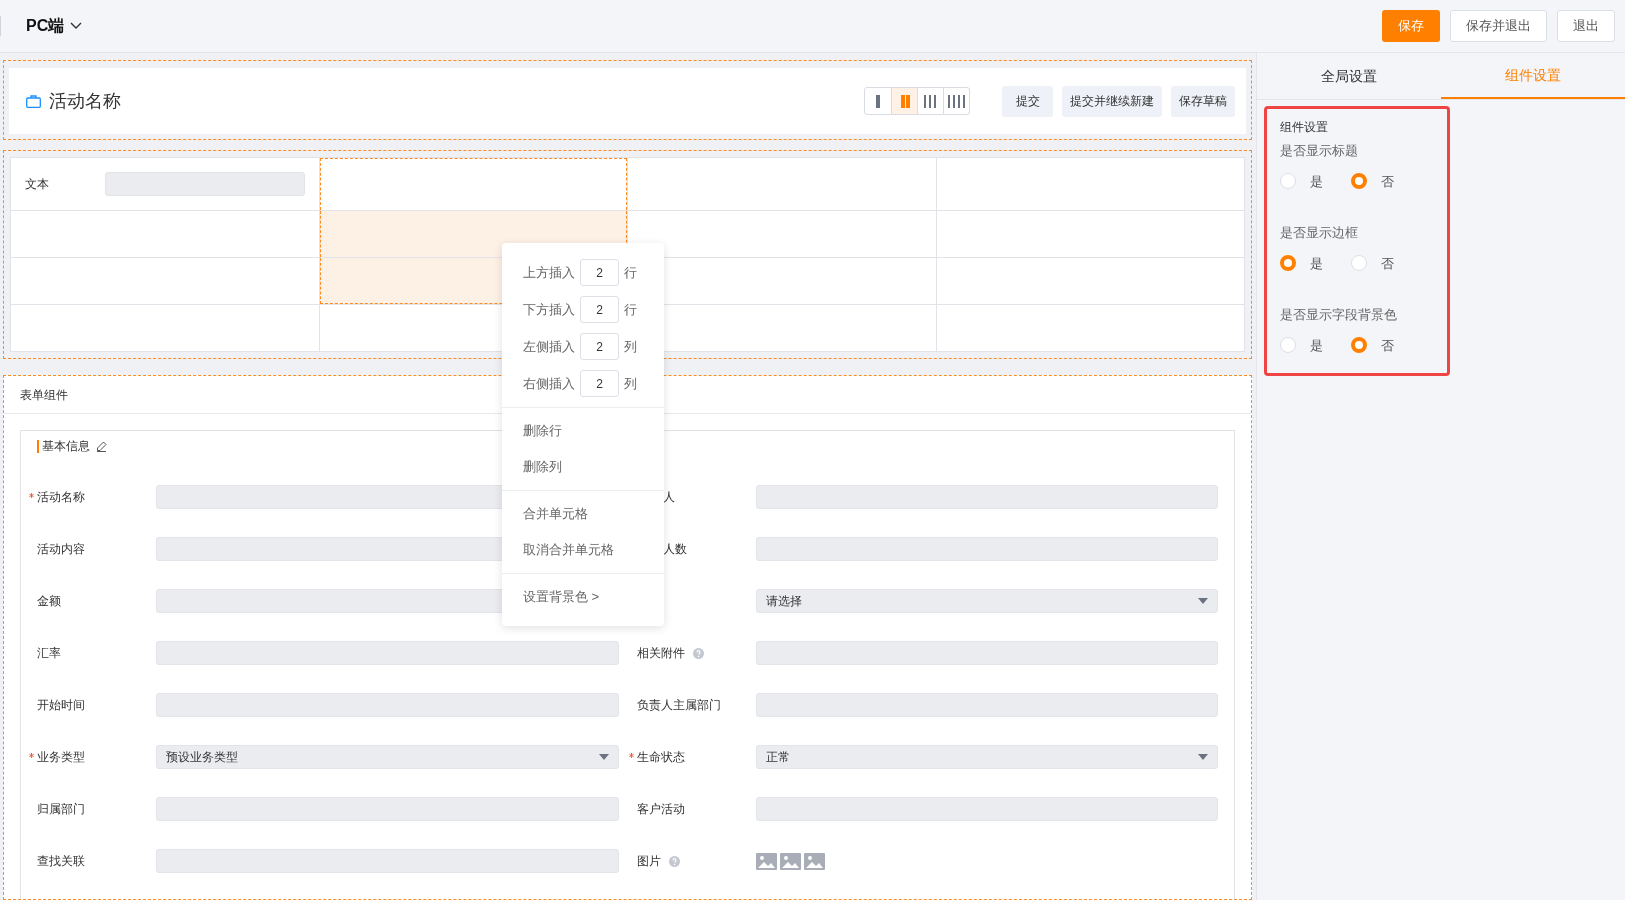 The height and width of the screenshot is (900, 1625). What do you see at coordinates (660, 757) in the screenshot?
I see `field-label: 生命状态` at bounding box center [660, 757].